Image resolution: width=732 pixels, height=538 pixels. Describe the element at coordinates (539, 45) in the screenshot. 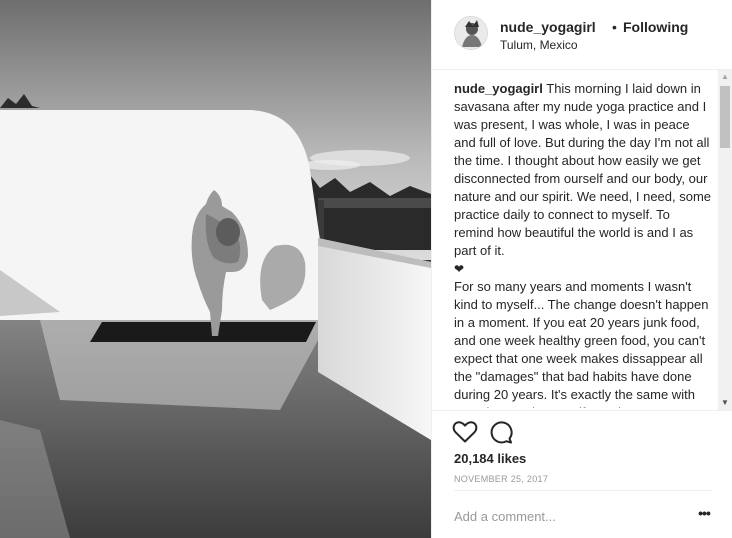

I see `location-link: Tulum, Mexico` at that location.